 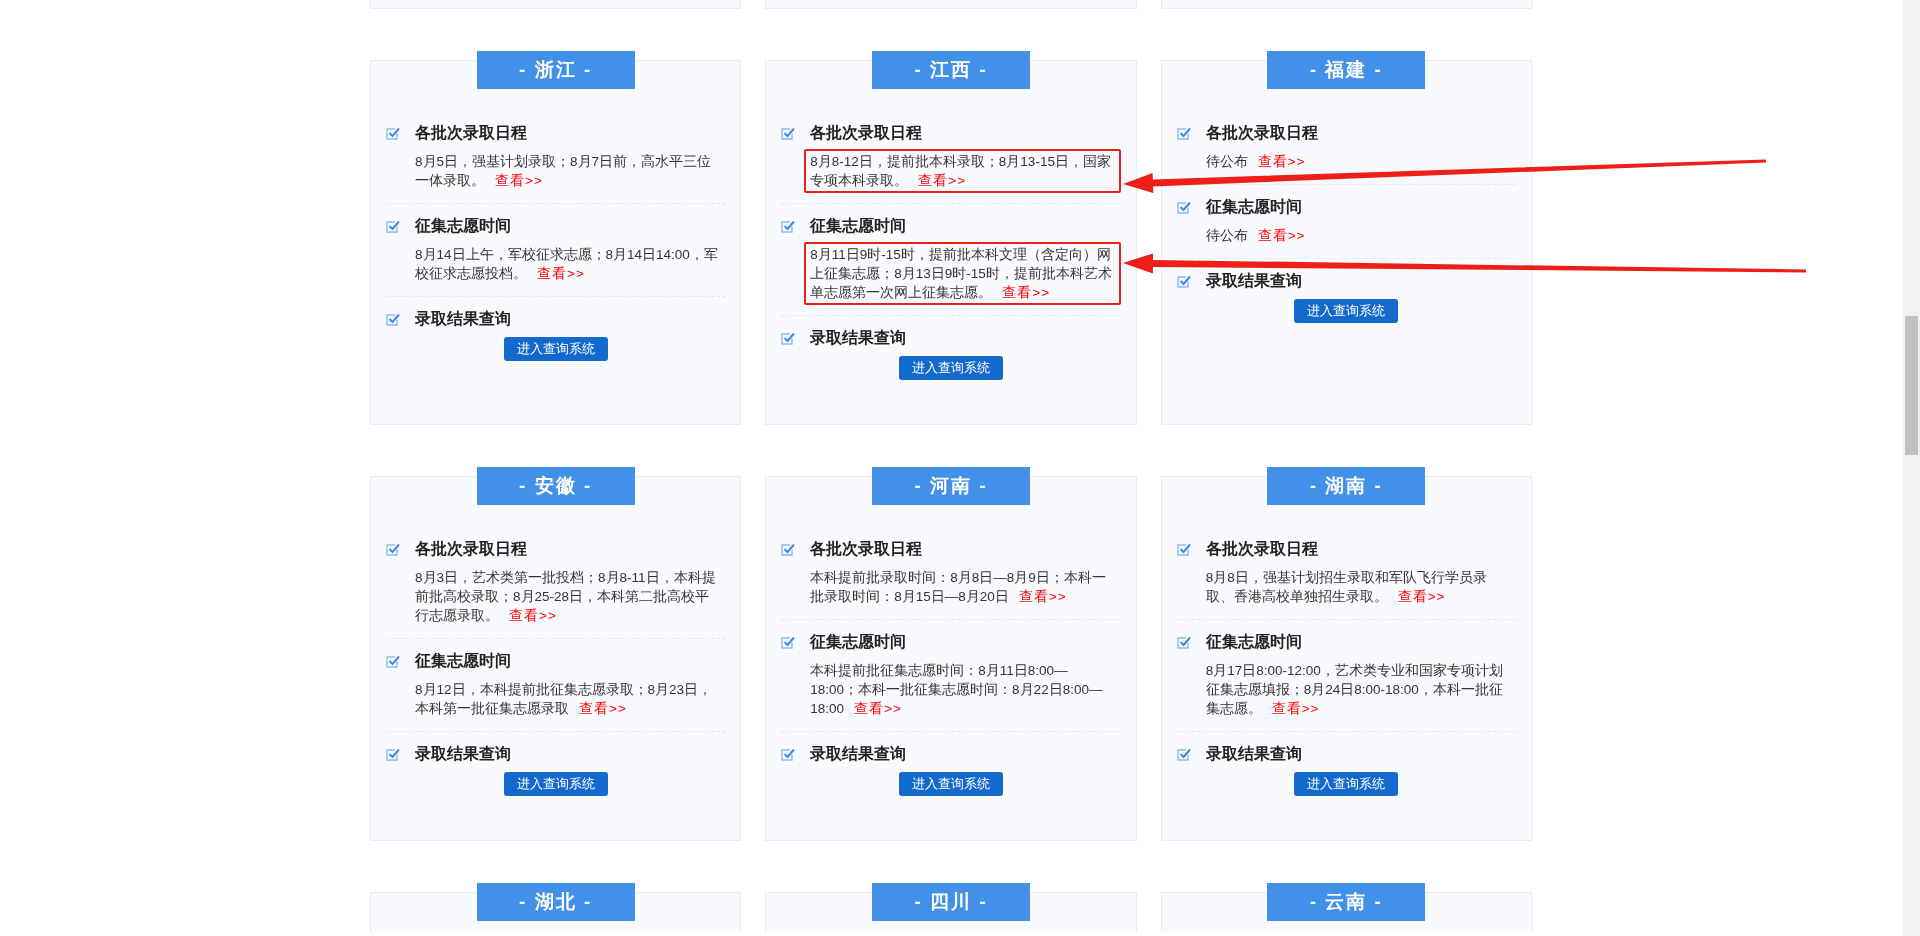 I want to click on province-title: - 浙江 -, so click(x=555, y=70).